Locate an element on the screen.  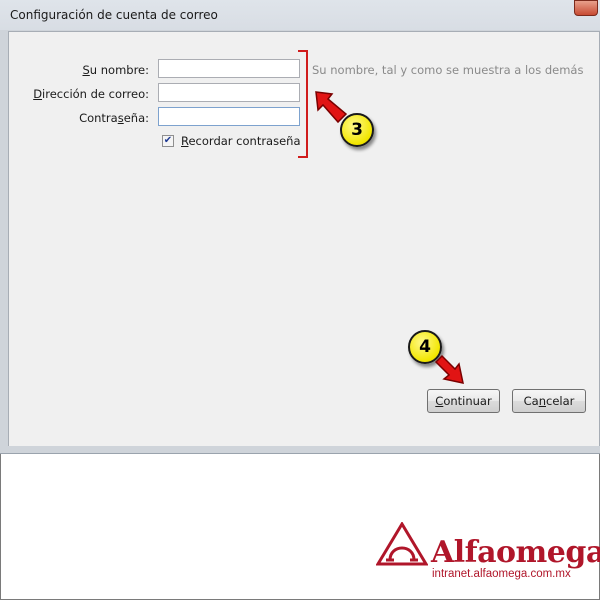
password-input is located at coordinates (229, 116).